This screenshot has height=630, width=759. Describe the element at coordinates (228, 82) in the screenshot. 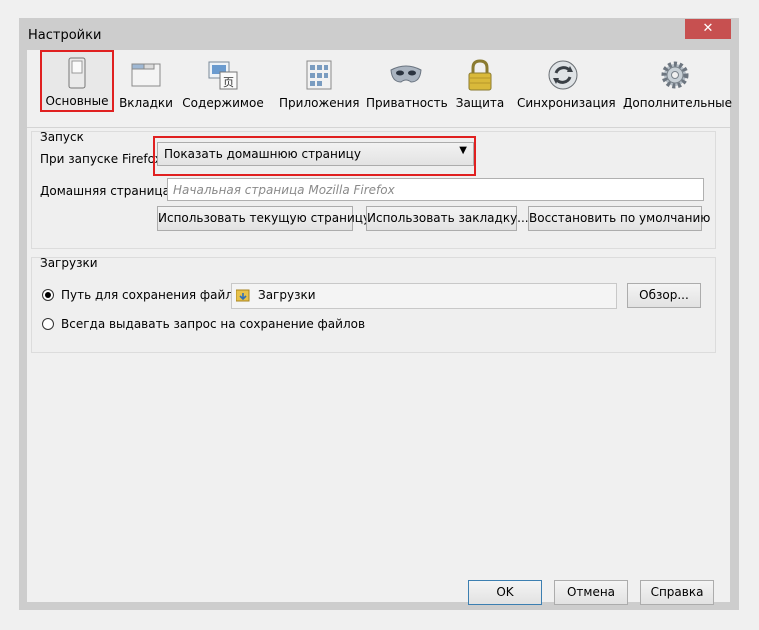

I see `svg-text: 页` at that location.